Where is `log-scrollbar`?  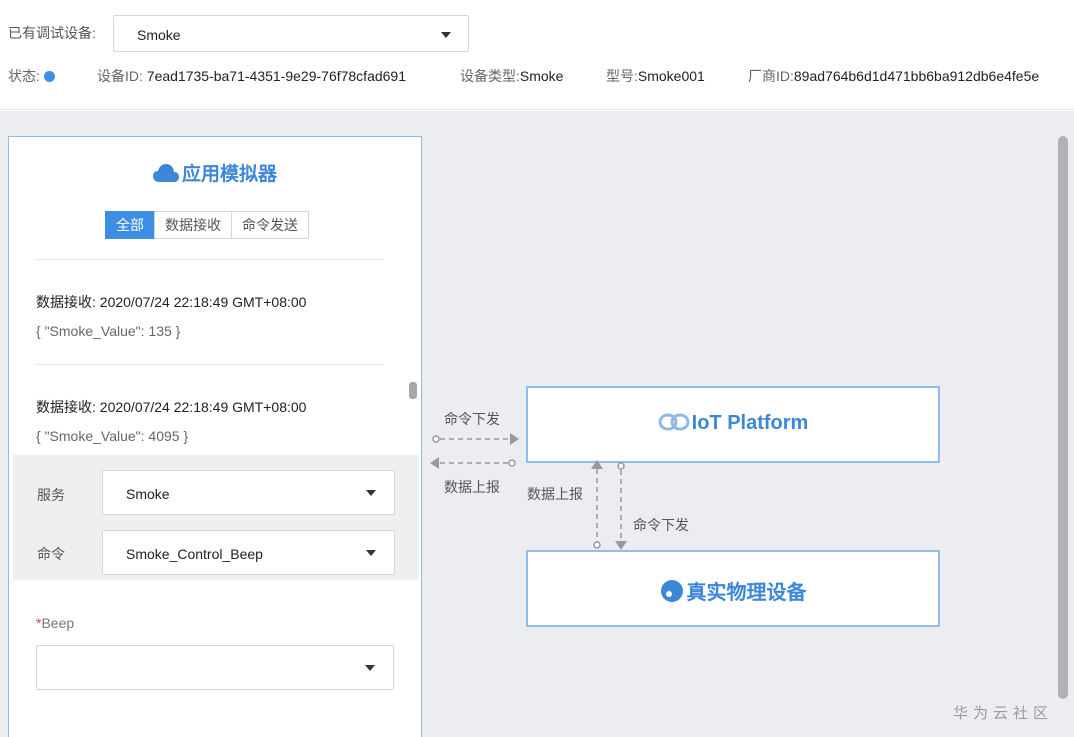 log-scrollbar is located at coordinates (413, 390).